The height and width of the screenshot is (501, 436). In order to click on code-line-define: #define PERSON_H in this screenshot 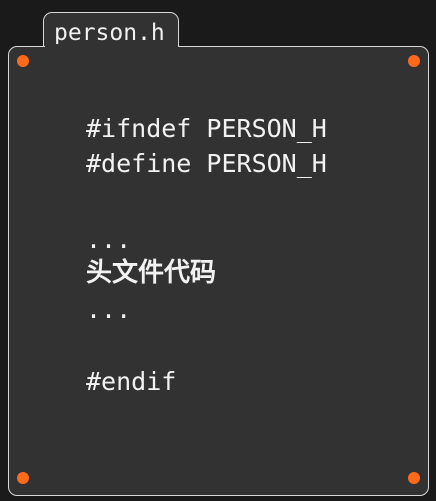, I will do `click(206, 163)`.